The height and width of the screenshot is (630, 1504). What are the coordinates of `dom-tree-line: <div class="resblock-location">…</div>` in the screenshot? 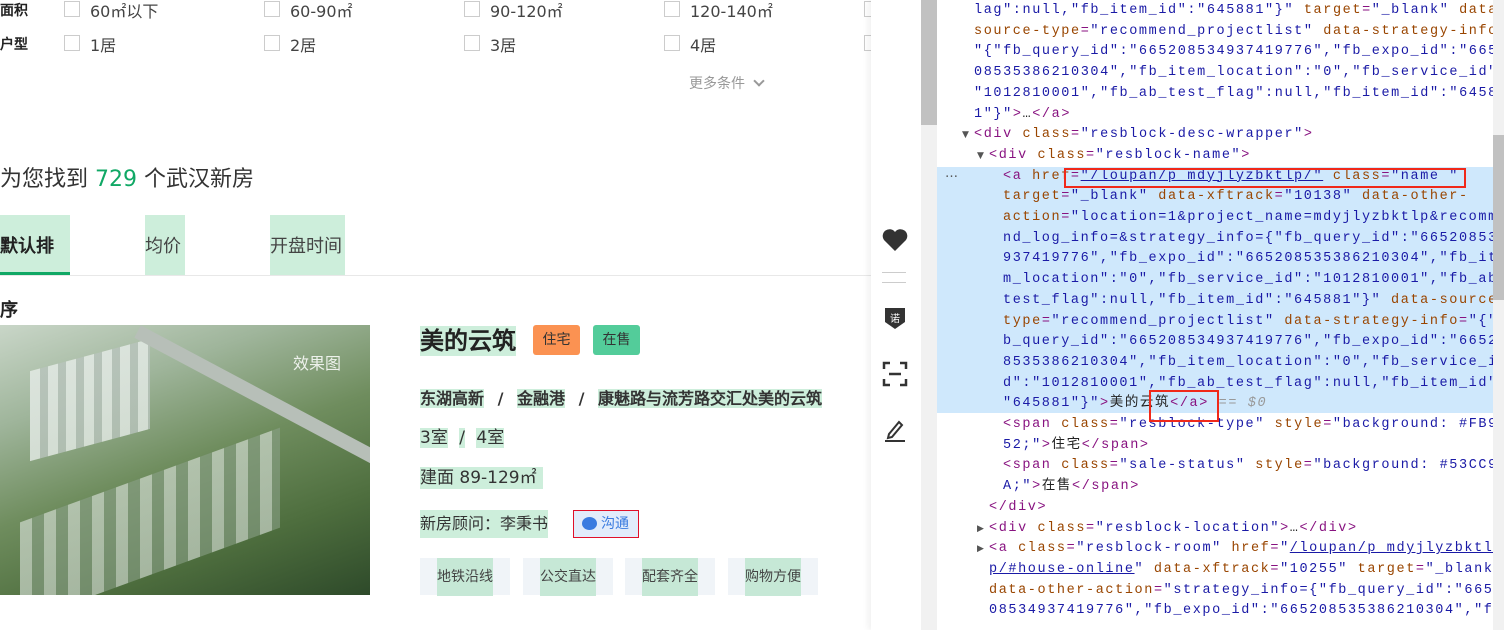 It's located at (1173, 529).